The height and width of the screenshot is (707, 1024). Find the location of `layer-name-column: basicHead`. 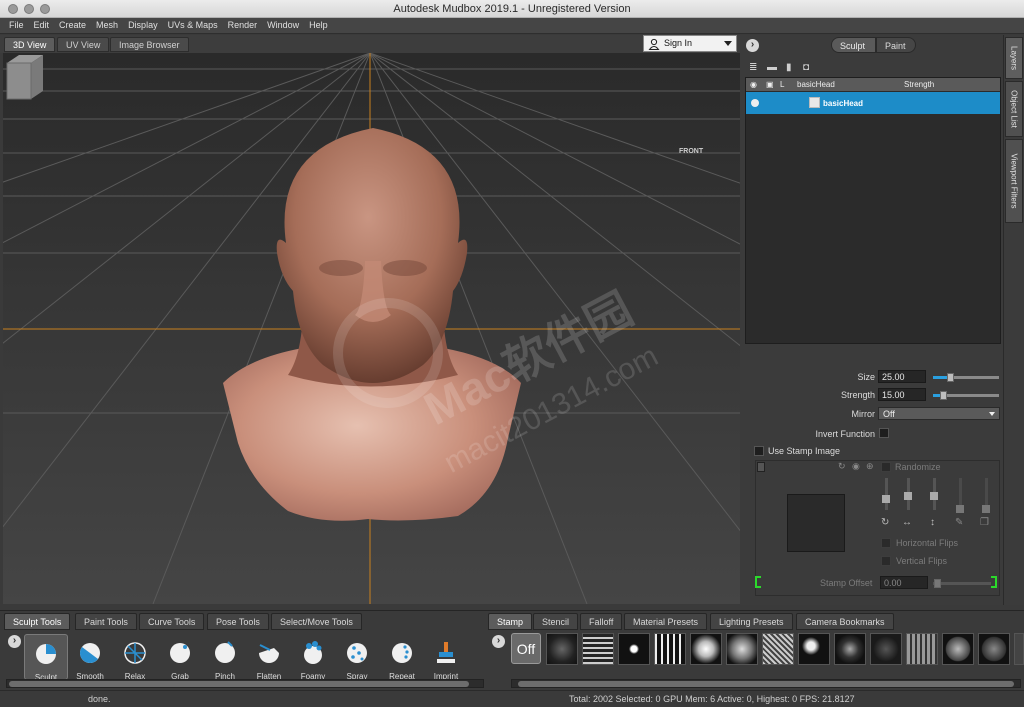

layer-name-column: basicHead is located at coordinates (816, 84).